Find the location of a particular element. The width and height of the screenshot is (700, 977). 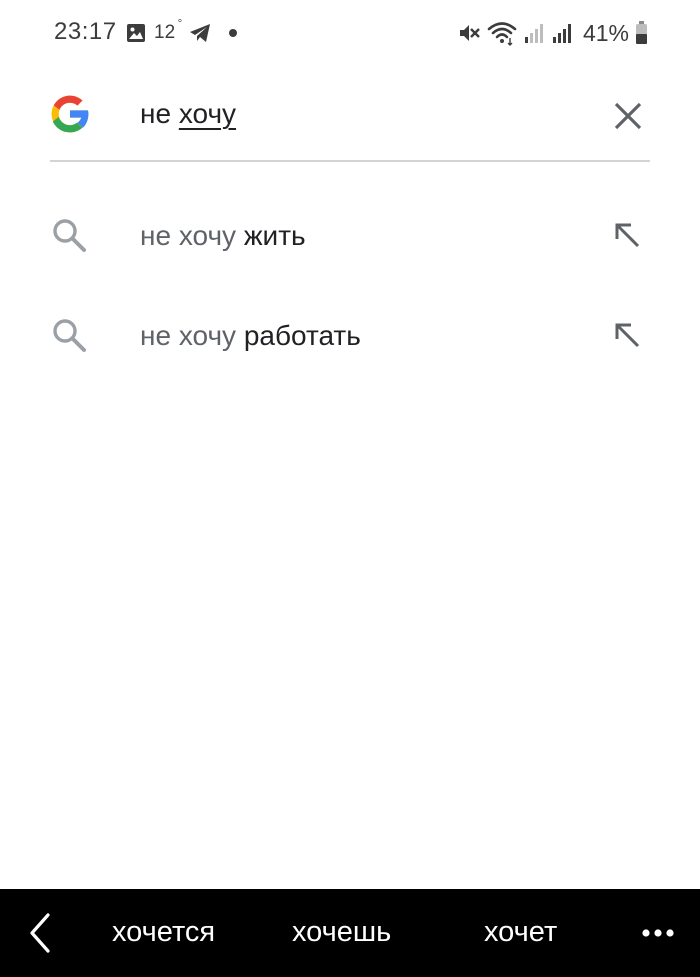

notification-dot is located at coordinates (233, 33).